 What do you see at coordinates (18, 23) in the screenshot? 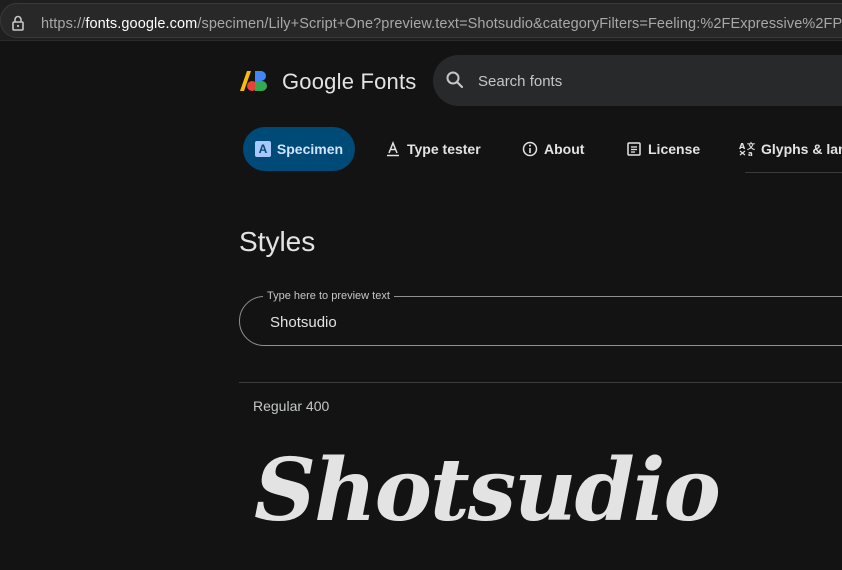
I see `lock-icon` at bounding box center [18, 23].